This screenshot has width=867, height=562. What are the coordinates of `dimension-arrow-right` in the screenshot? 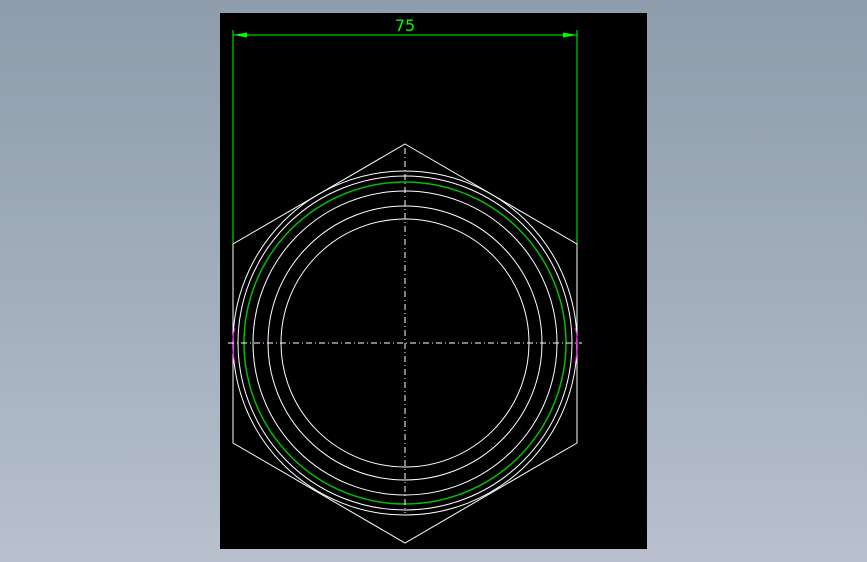 It's located at (570, 35).